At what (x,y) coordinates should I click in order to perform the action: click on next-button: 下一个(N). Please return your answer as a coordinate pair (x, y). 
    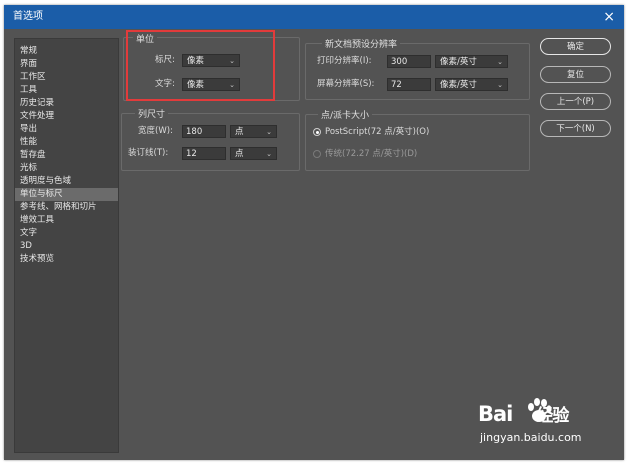
    Looking at the image, I should click on (575, 128).